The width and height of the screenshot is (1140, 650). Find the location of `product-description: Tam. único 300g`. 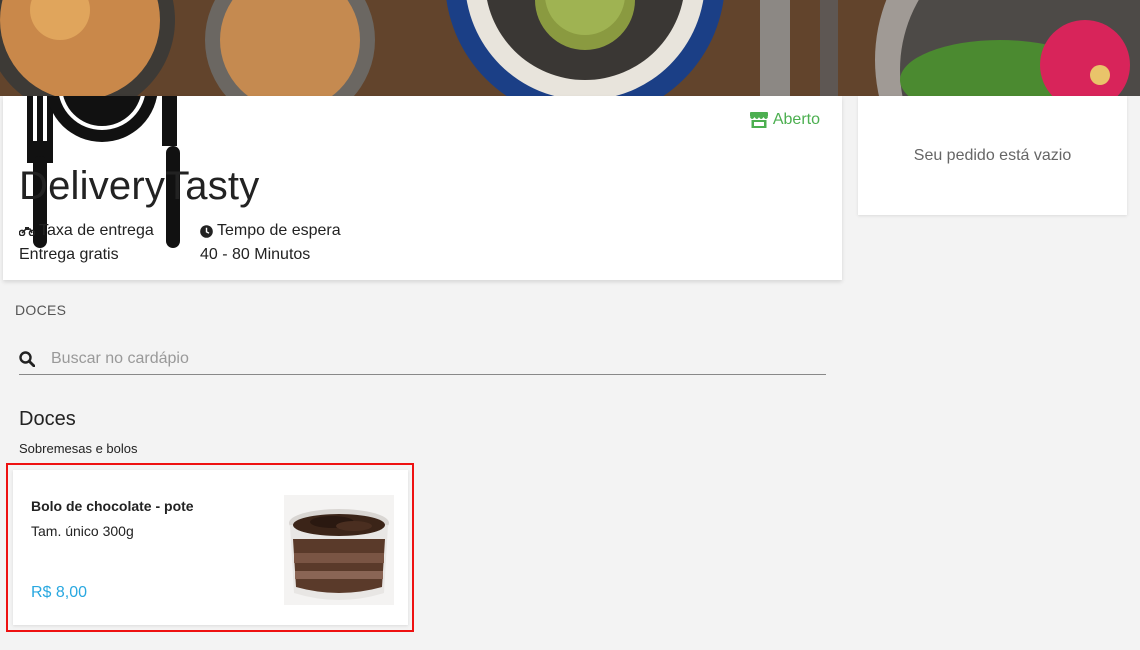

product-description: Tam. único 300g is located at coordinates (82, 531).